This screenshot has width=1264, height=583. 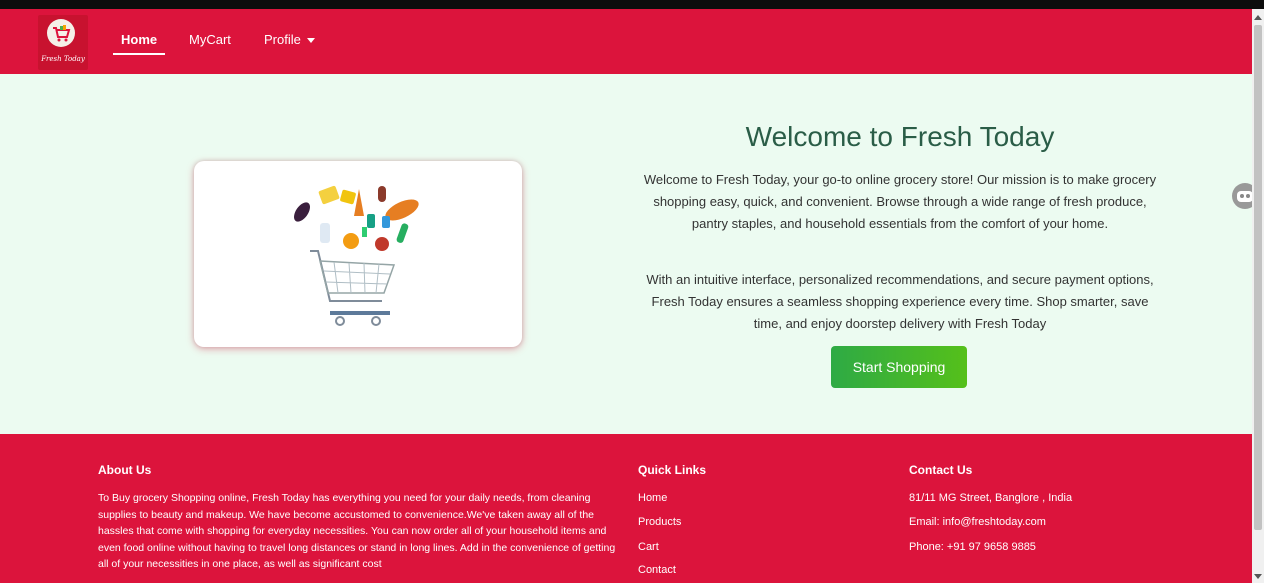 I want to click on nav-mycart-link: MyCart, so click(x=210, y=39).